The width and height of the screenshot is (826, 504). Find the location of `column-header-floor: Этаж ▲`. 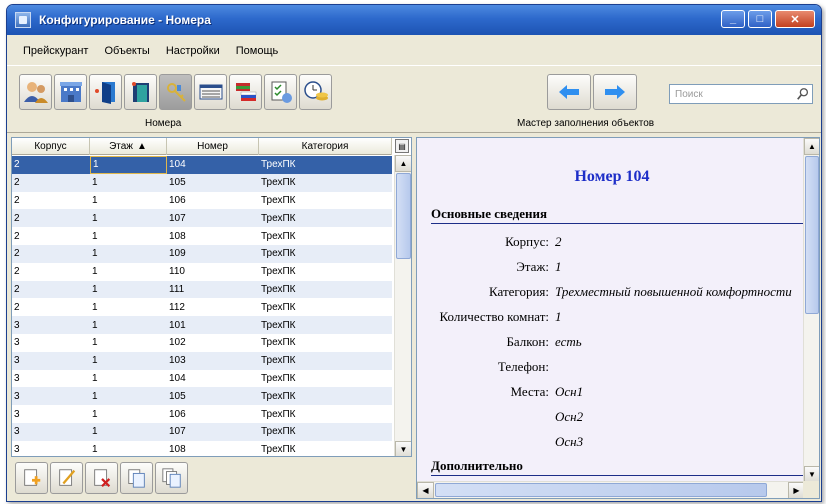

column-header-floor: Этаж ▲ is located at coordinates (128, 146).